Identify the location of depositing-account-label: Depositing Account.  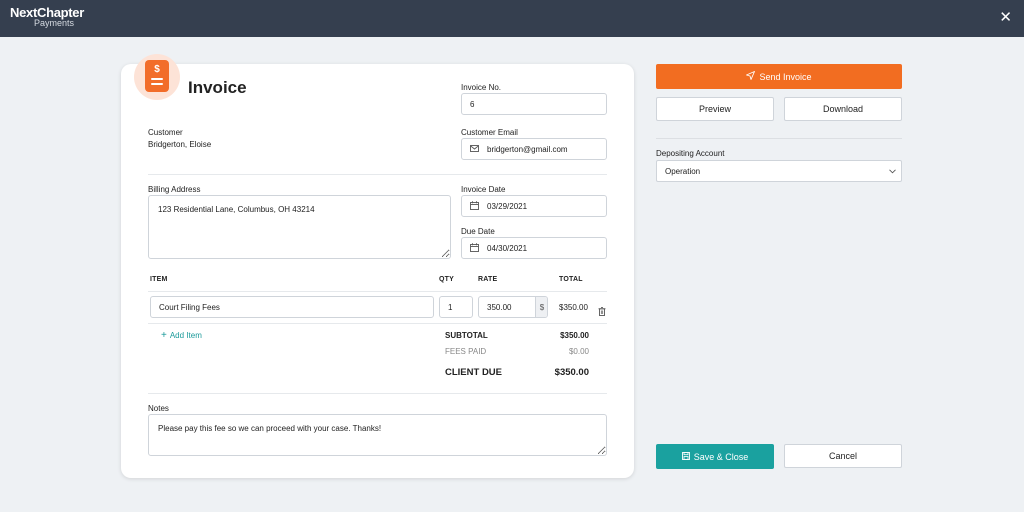
(690, 153).